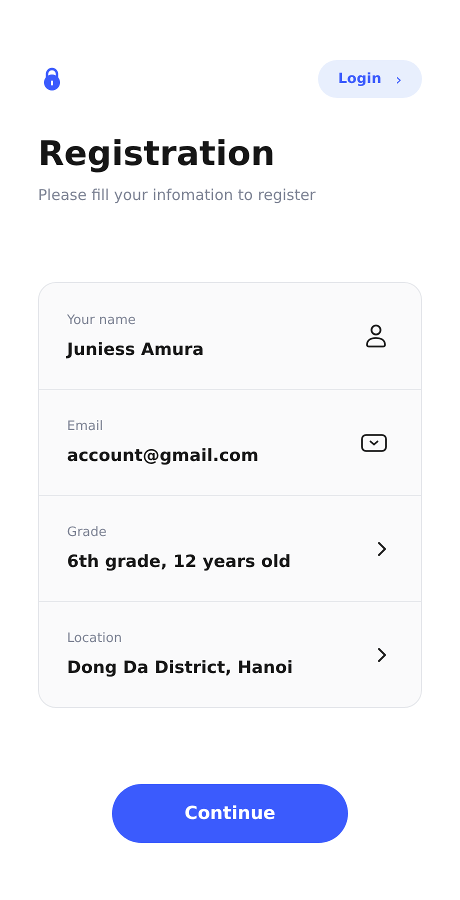  What do you see at coordinates (85, 426) in the screenshot?
I see `field-label: Email` at bounding box center [85, 426].